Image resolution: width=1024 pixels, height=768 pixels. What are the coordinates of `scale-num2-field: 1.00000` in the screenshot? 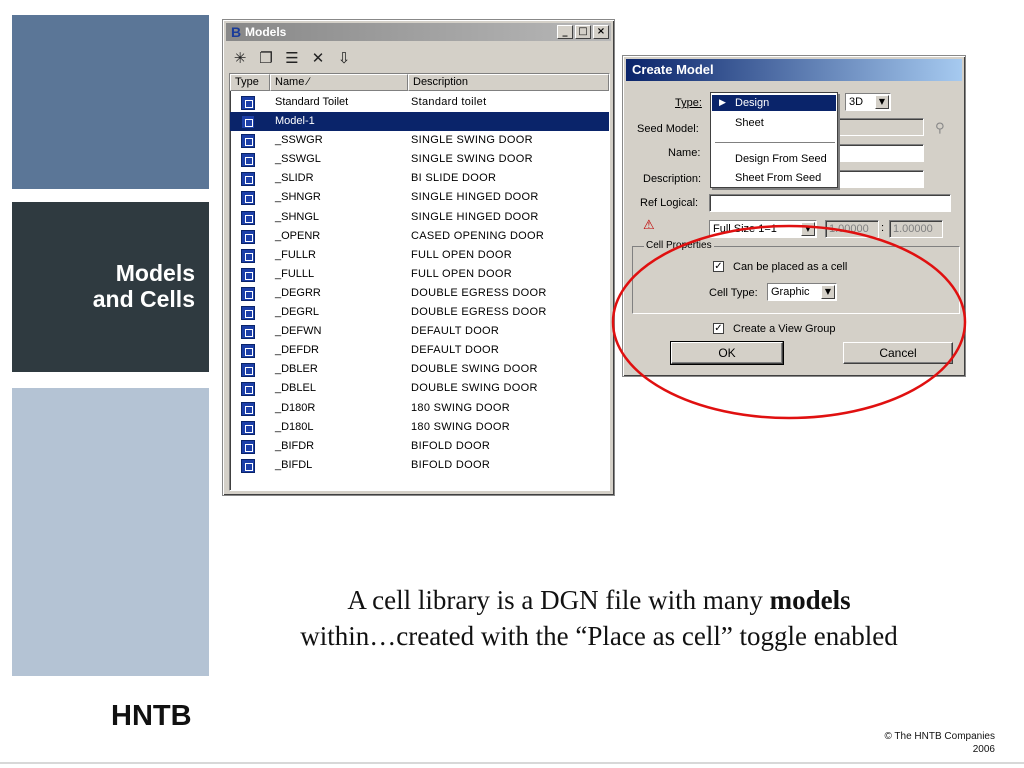 It's located at (916, 229).